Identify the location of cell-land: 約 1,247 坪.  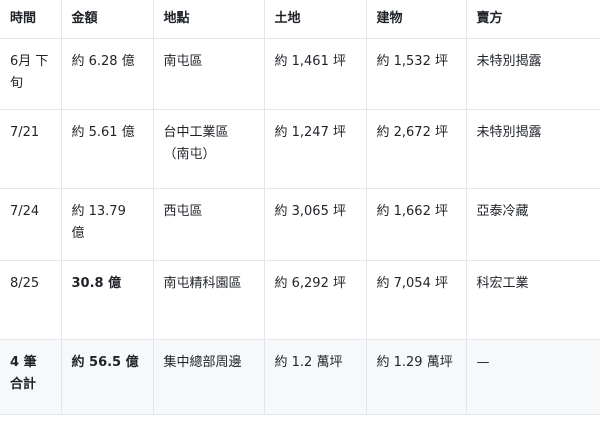
(315, 149).